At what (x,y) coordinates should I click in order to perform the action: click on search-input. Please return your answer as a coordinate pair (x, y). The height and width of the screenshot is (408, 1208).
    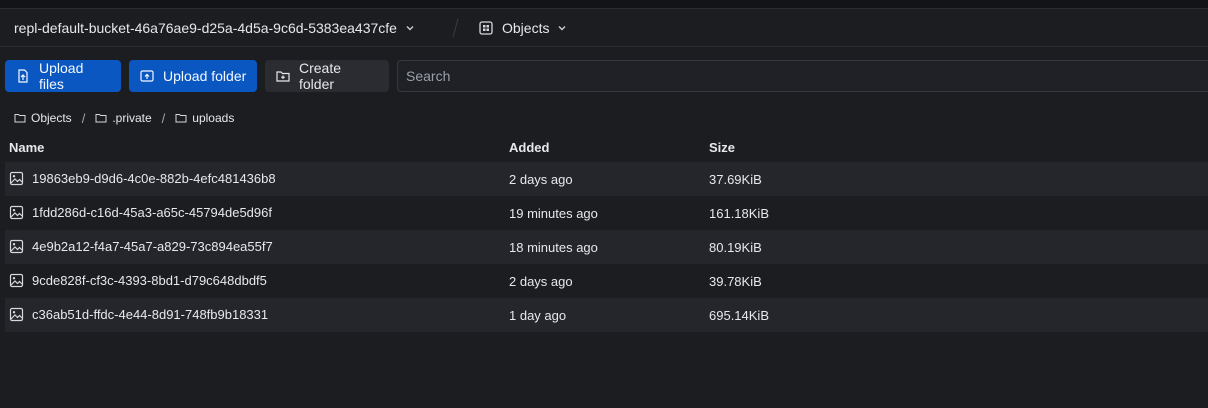
    Looking at the image, I should click on (802, 76).